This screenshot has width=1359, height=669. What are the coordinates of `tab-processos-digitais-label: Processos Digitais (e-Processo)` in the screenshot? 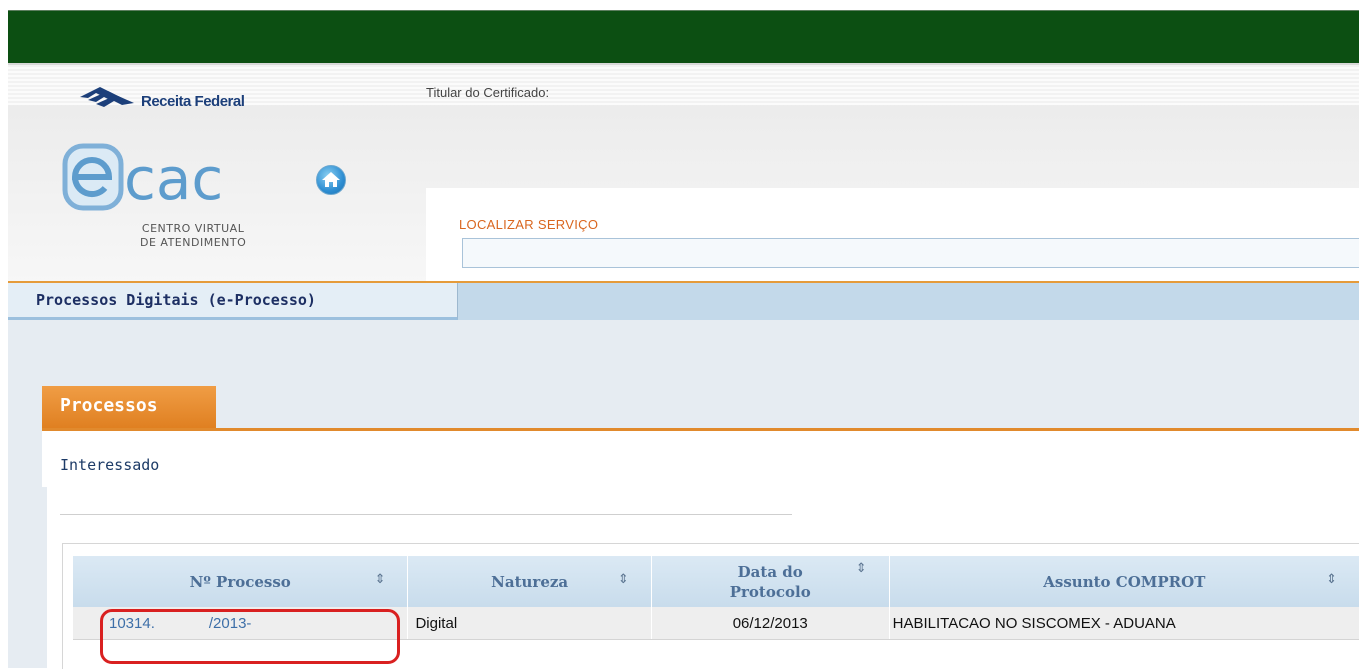 It's located at (176, 300).